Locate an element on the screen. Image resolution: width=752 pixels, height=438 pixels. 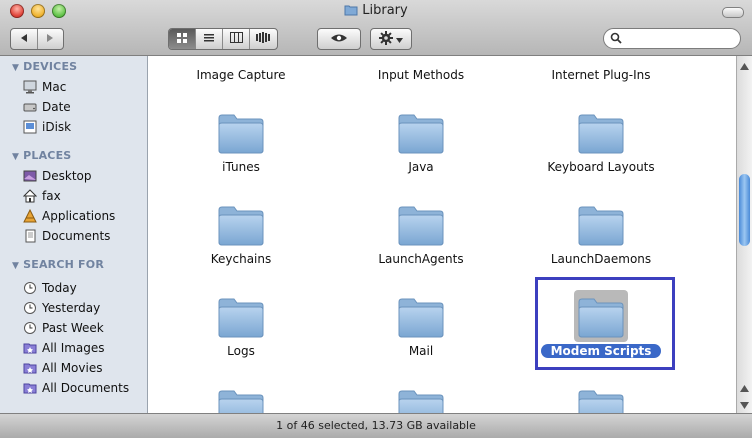
navigation-buttons is located at coordinates (37, 39).